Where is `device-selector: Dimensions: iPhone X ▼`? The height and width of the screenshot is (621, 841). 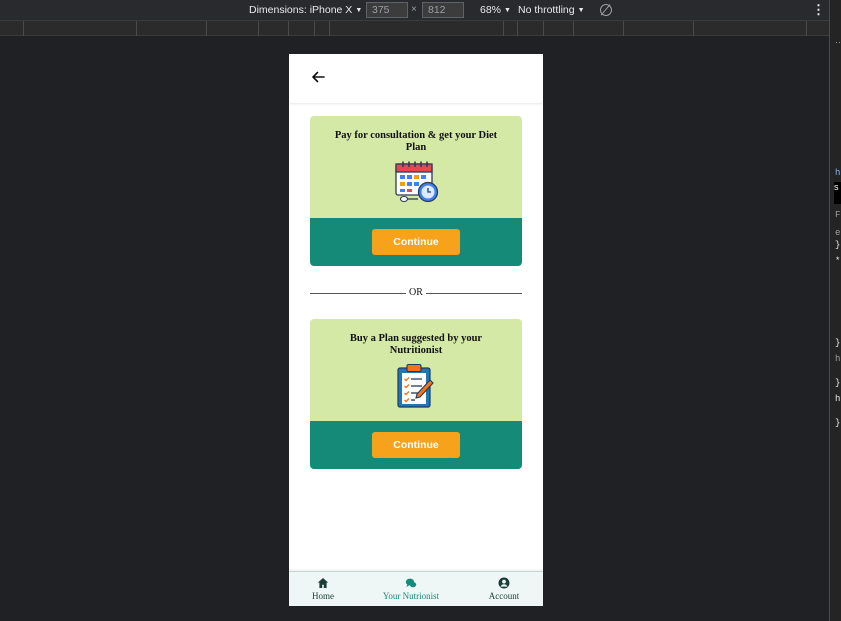 device-selector: Dimensions: iPhone X ▼ is located at coordinates (305, 10).